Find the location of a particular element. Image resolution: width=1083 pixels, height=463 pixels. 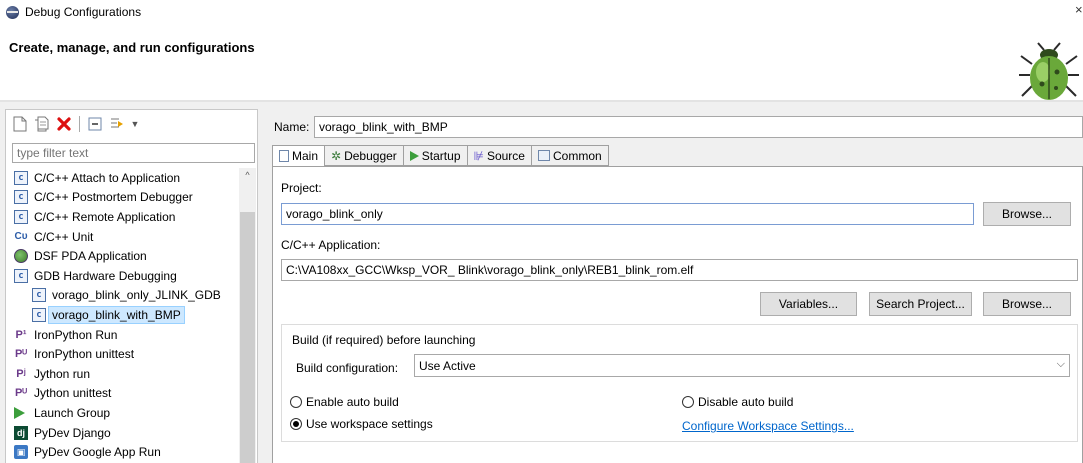

config-toolbar: ▼ is located at coordinates (75, 124).